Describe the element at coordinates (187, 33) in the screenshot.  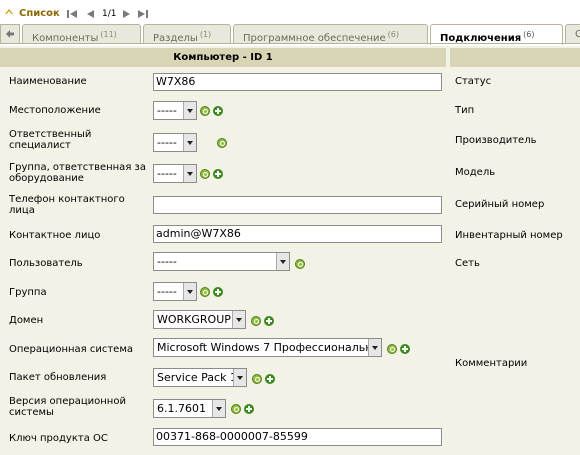
I see `tab-partitions: Разделы (1)` at that location.